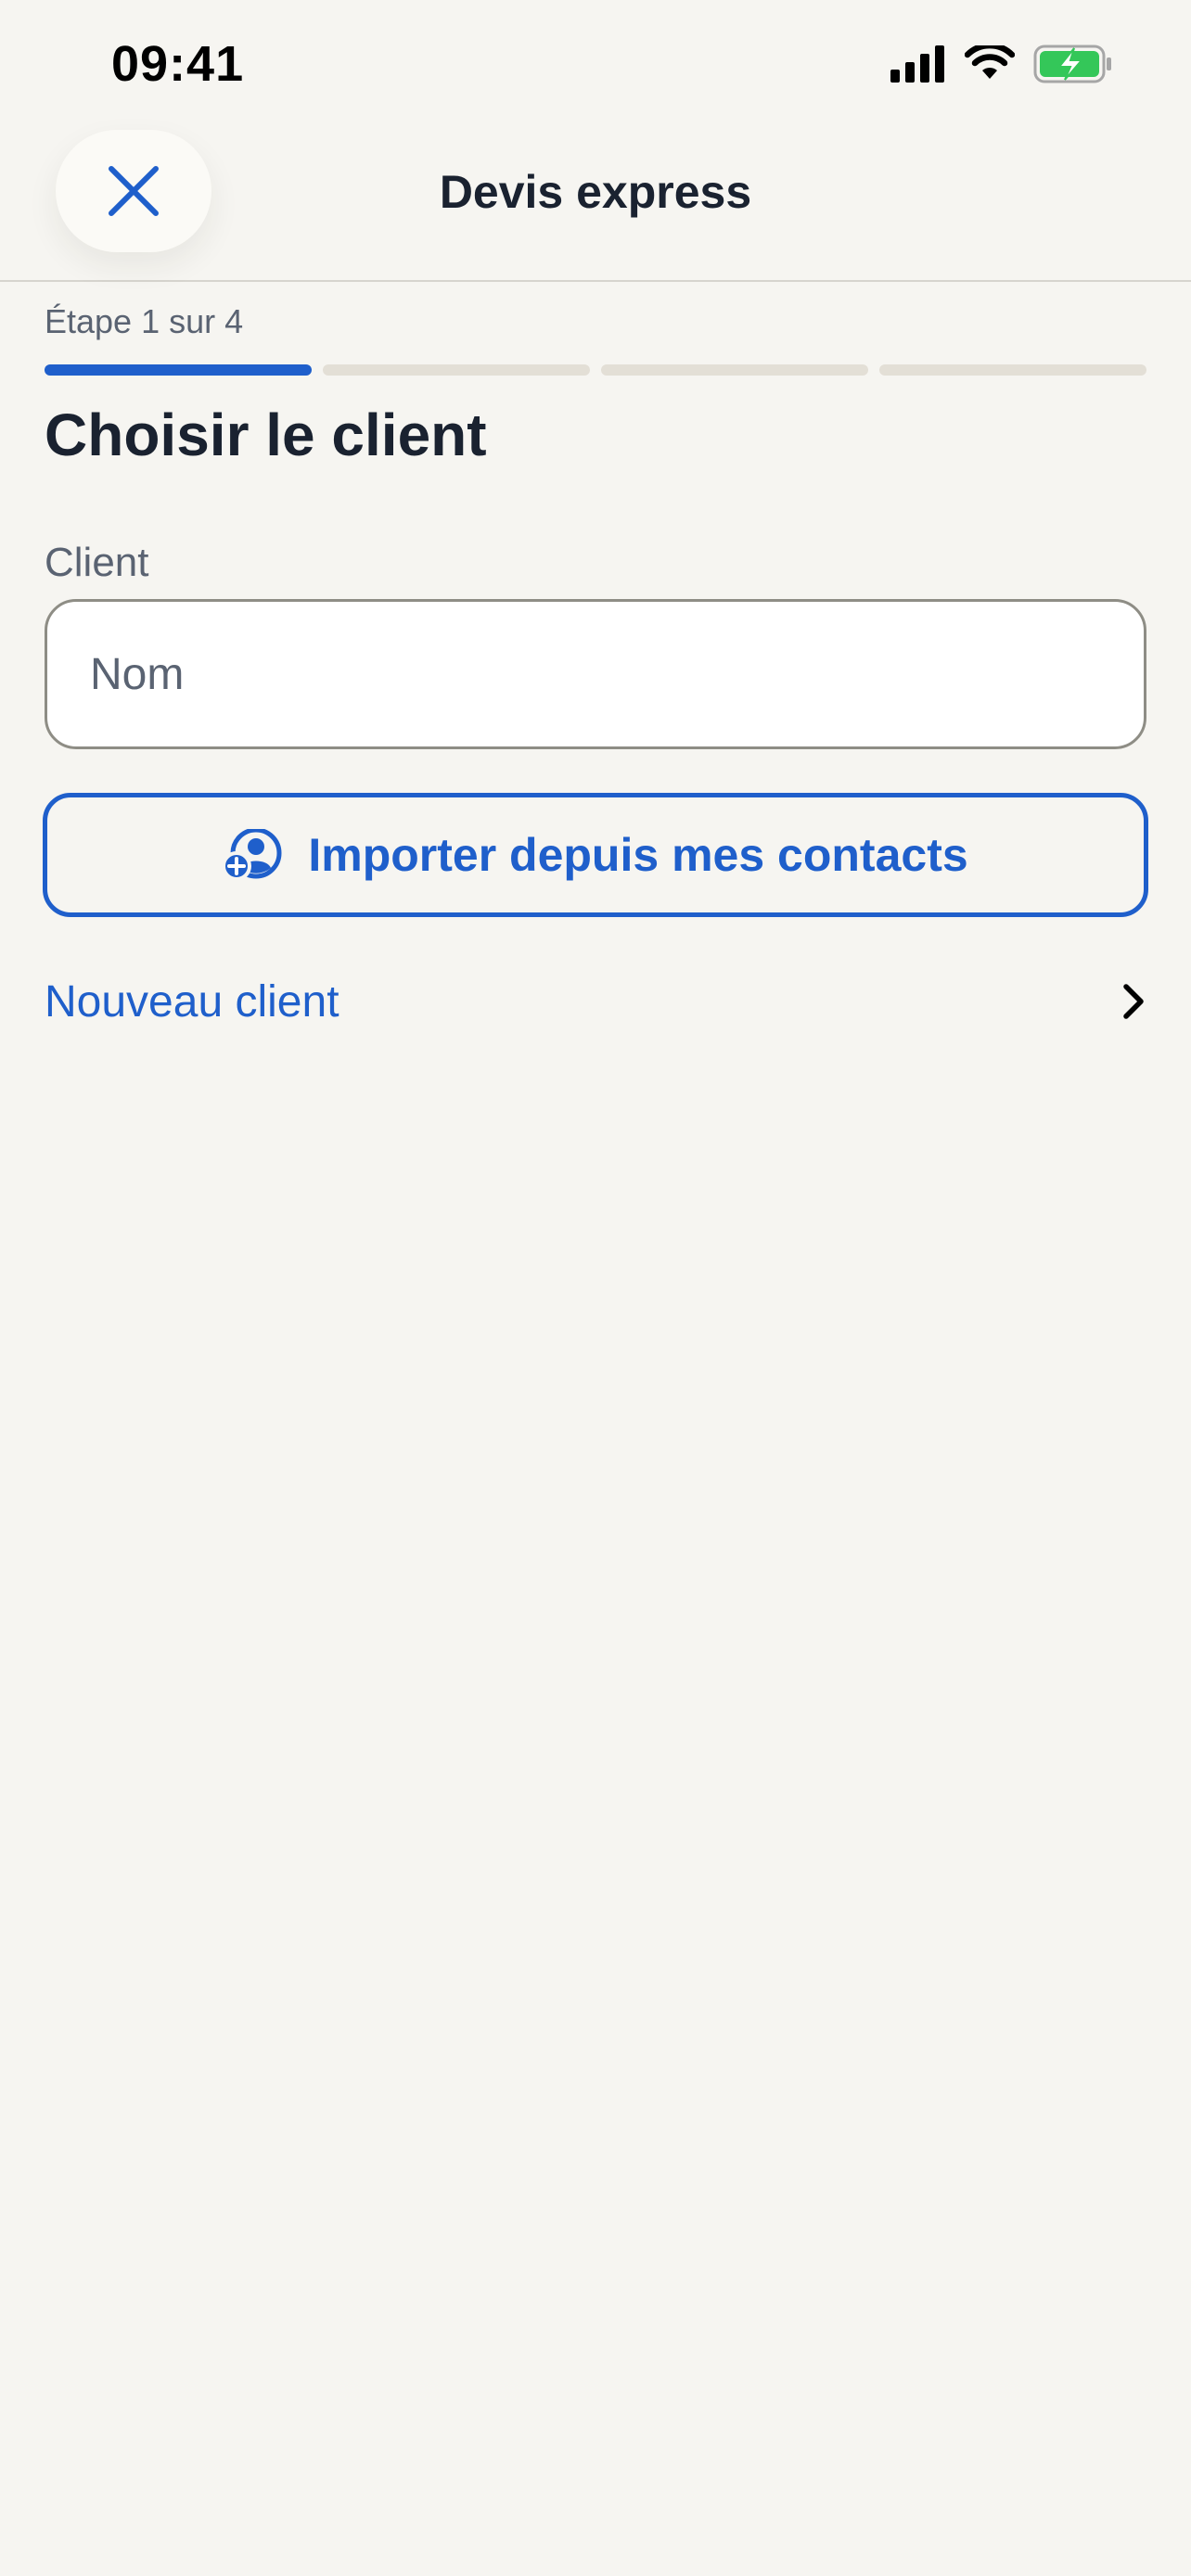  I want to click on import-contacts-button: Importer depuis mes contacts, so click(595, 855).